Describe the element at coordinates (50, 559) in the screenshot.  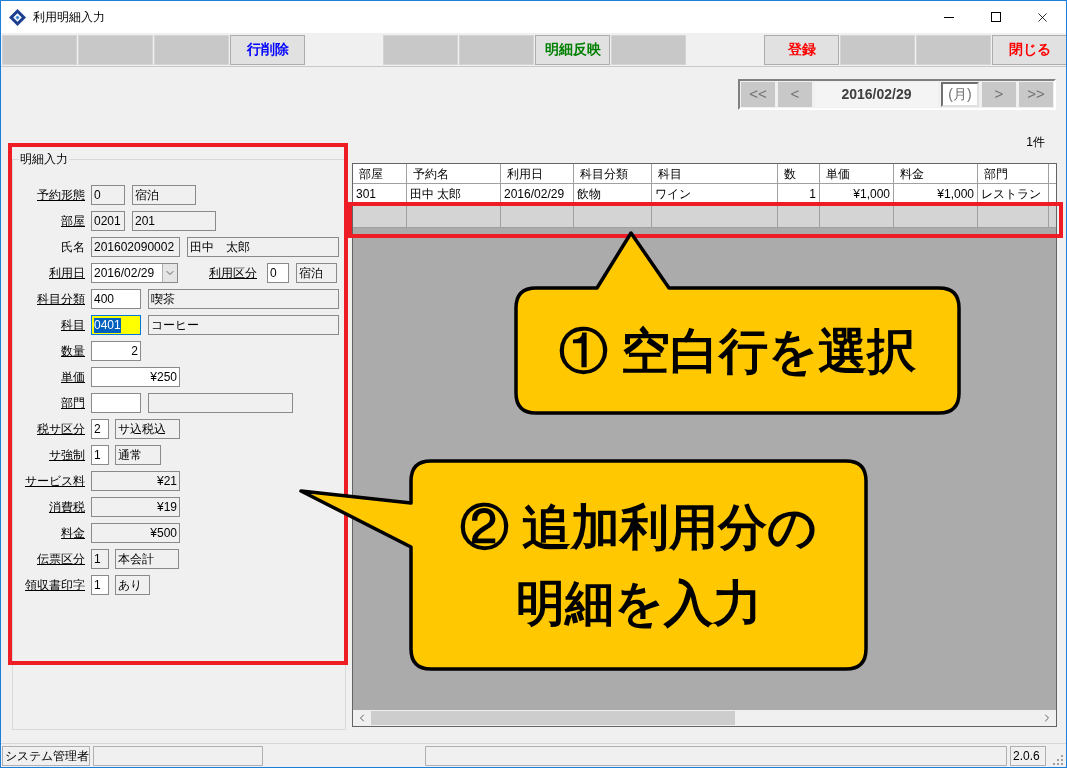
I see `field-label: 伝票区分` at that location.